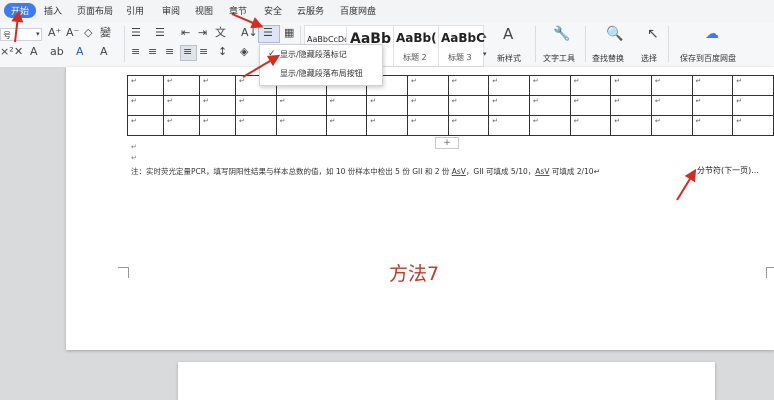  I want to click on arrow-to-section-break, so click(686, 184).